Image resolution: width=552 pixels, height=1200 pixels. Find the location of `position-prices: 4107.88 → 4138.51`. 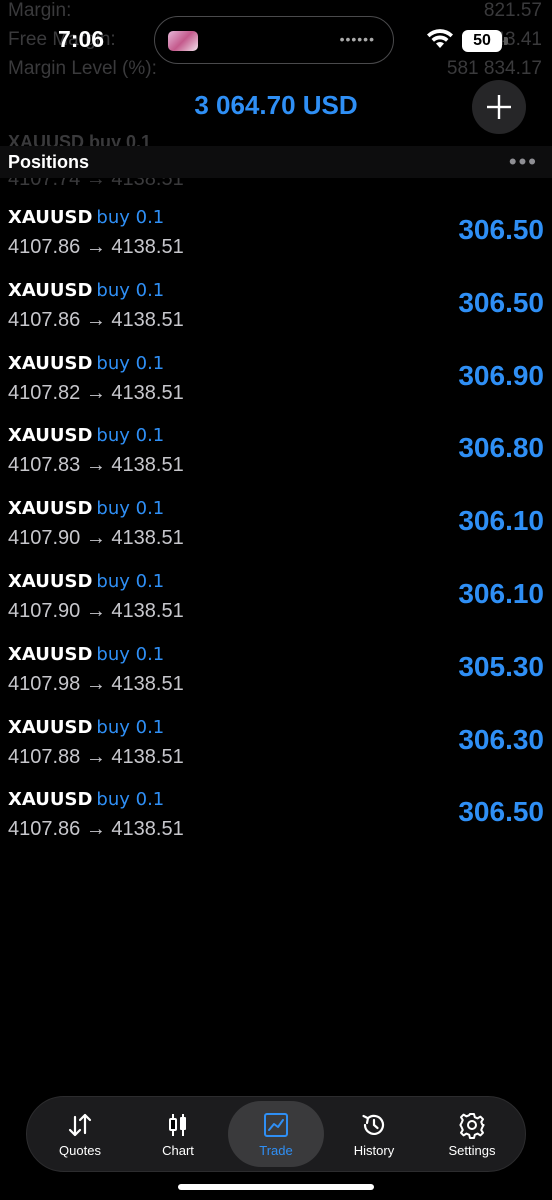

position-prices: 4107.88 → 4138.51 is located at coordinates (96, 756).